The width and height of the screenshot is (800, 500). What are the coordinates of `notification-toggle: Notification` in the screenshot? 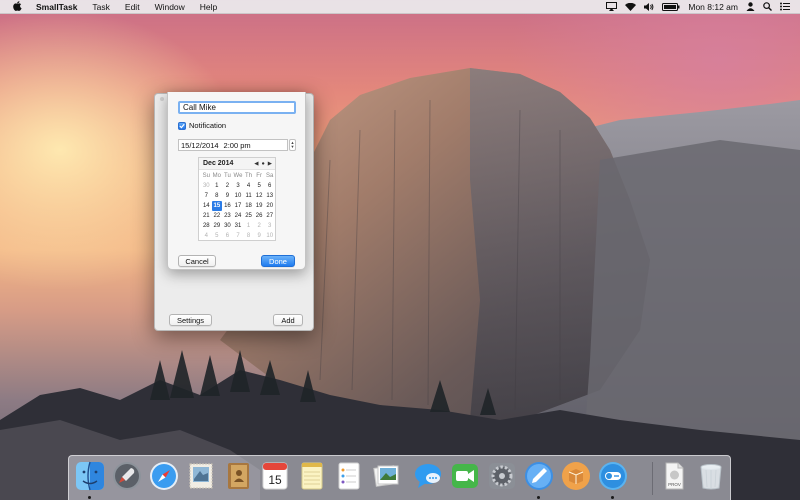 It's located at (202, 125).